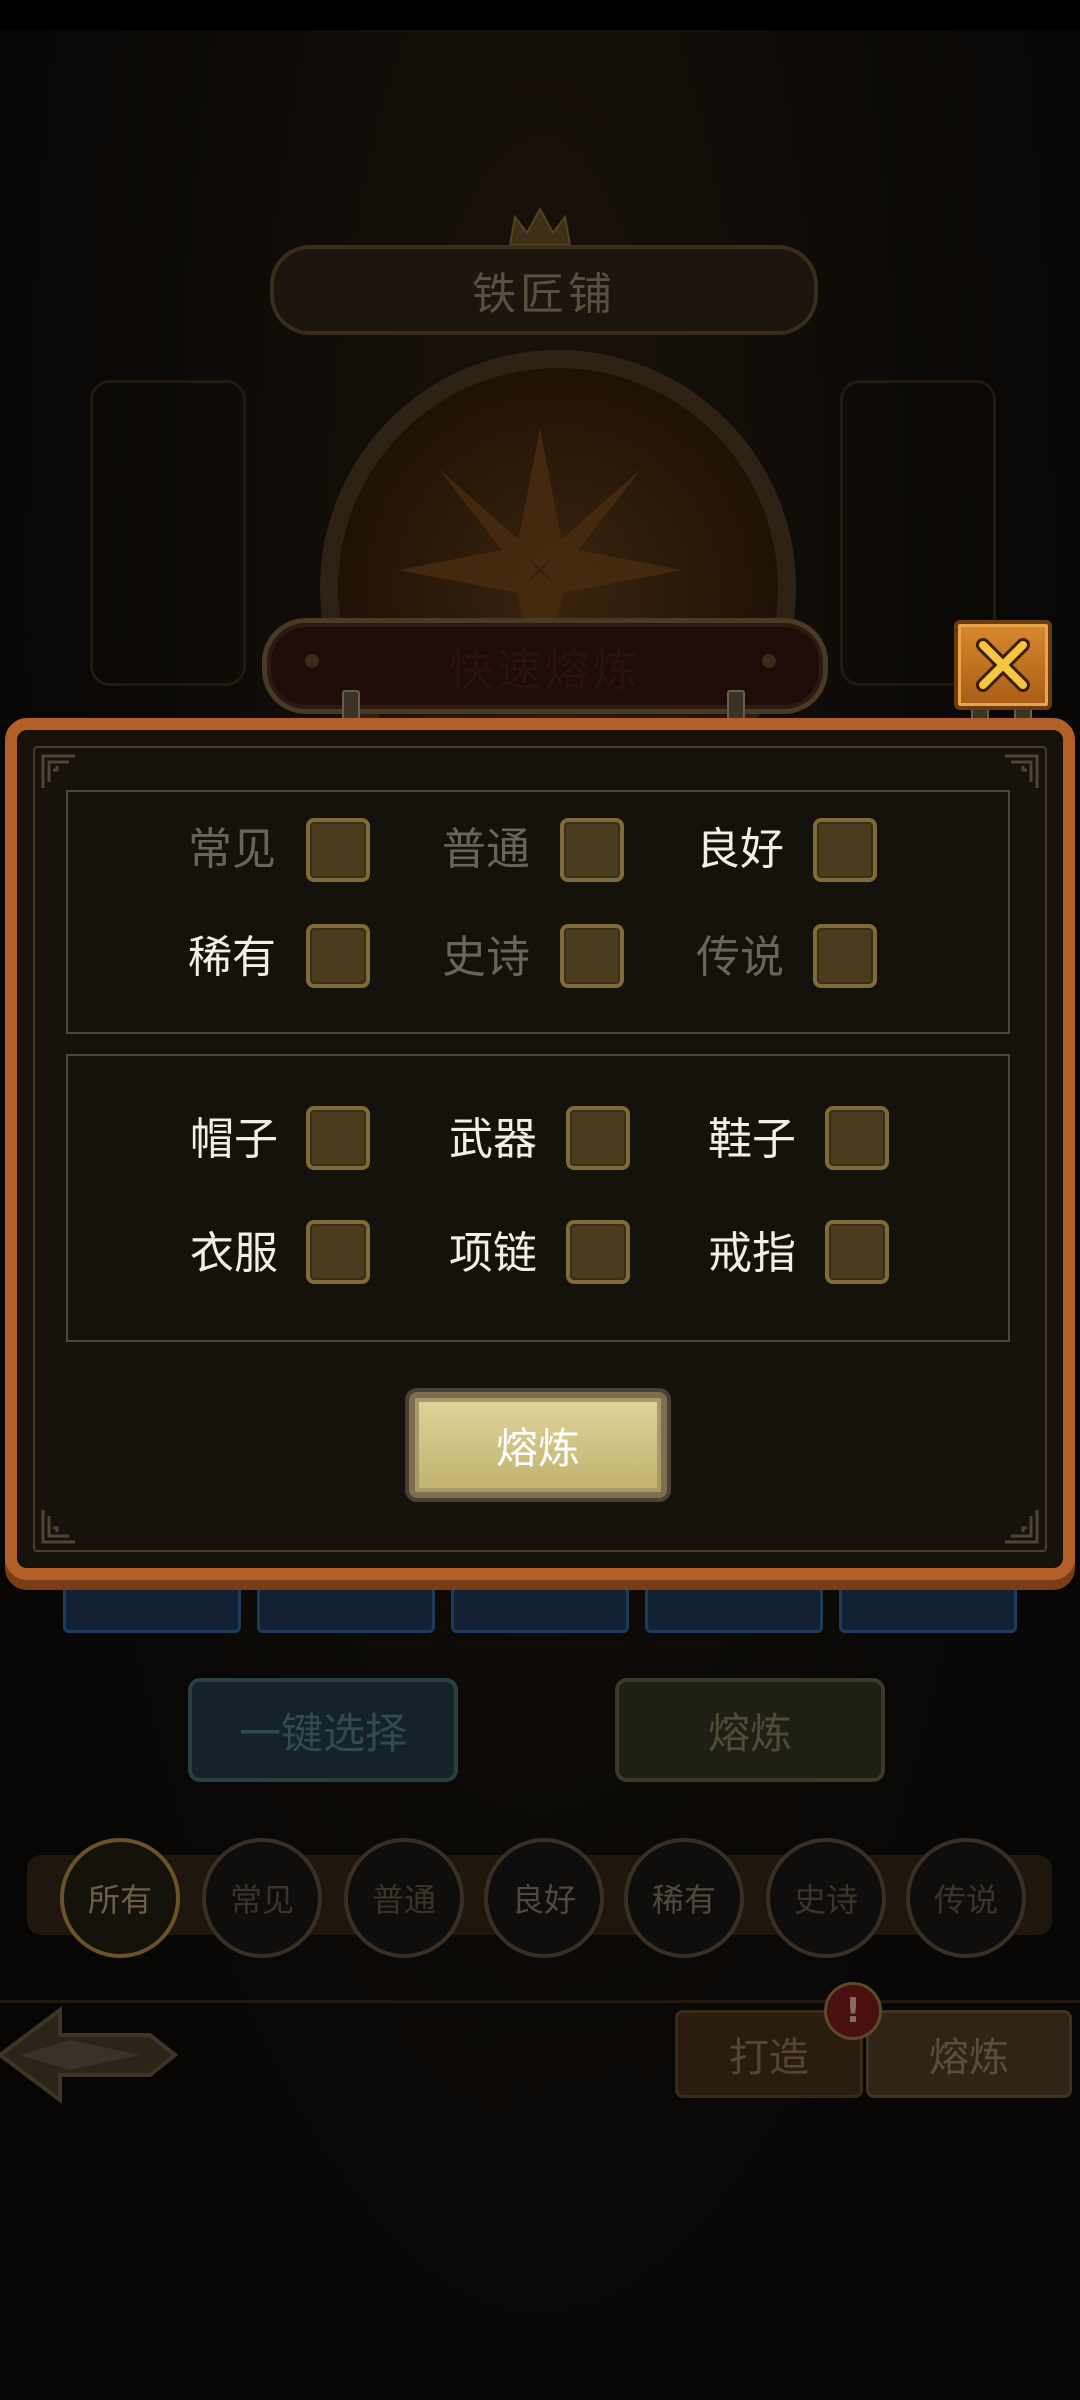 The height and width of the screenshot is (2400, 1080). Describe the element at coordinates (826, 1898) in the screenshot. I see `rarity-tab-epic: 史诗` at that location.